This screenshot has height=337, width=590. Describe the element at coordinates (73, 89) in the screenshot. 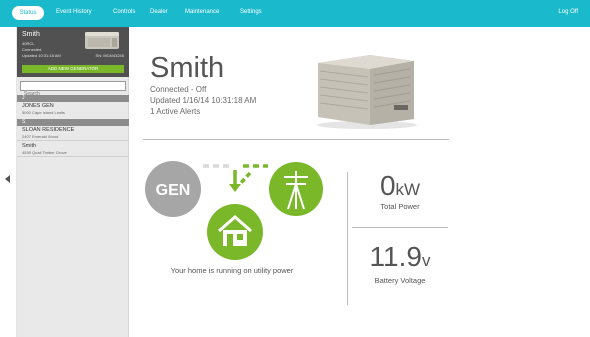

I see `search-box` at that location.